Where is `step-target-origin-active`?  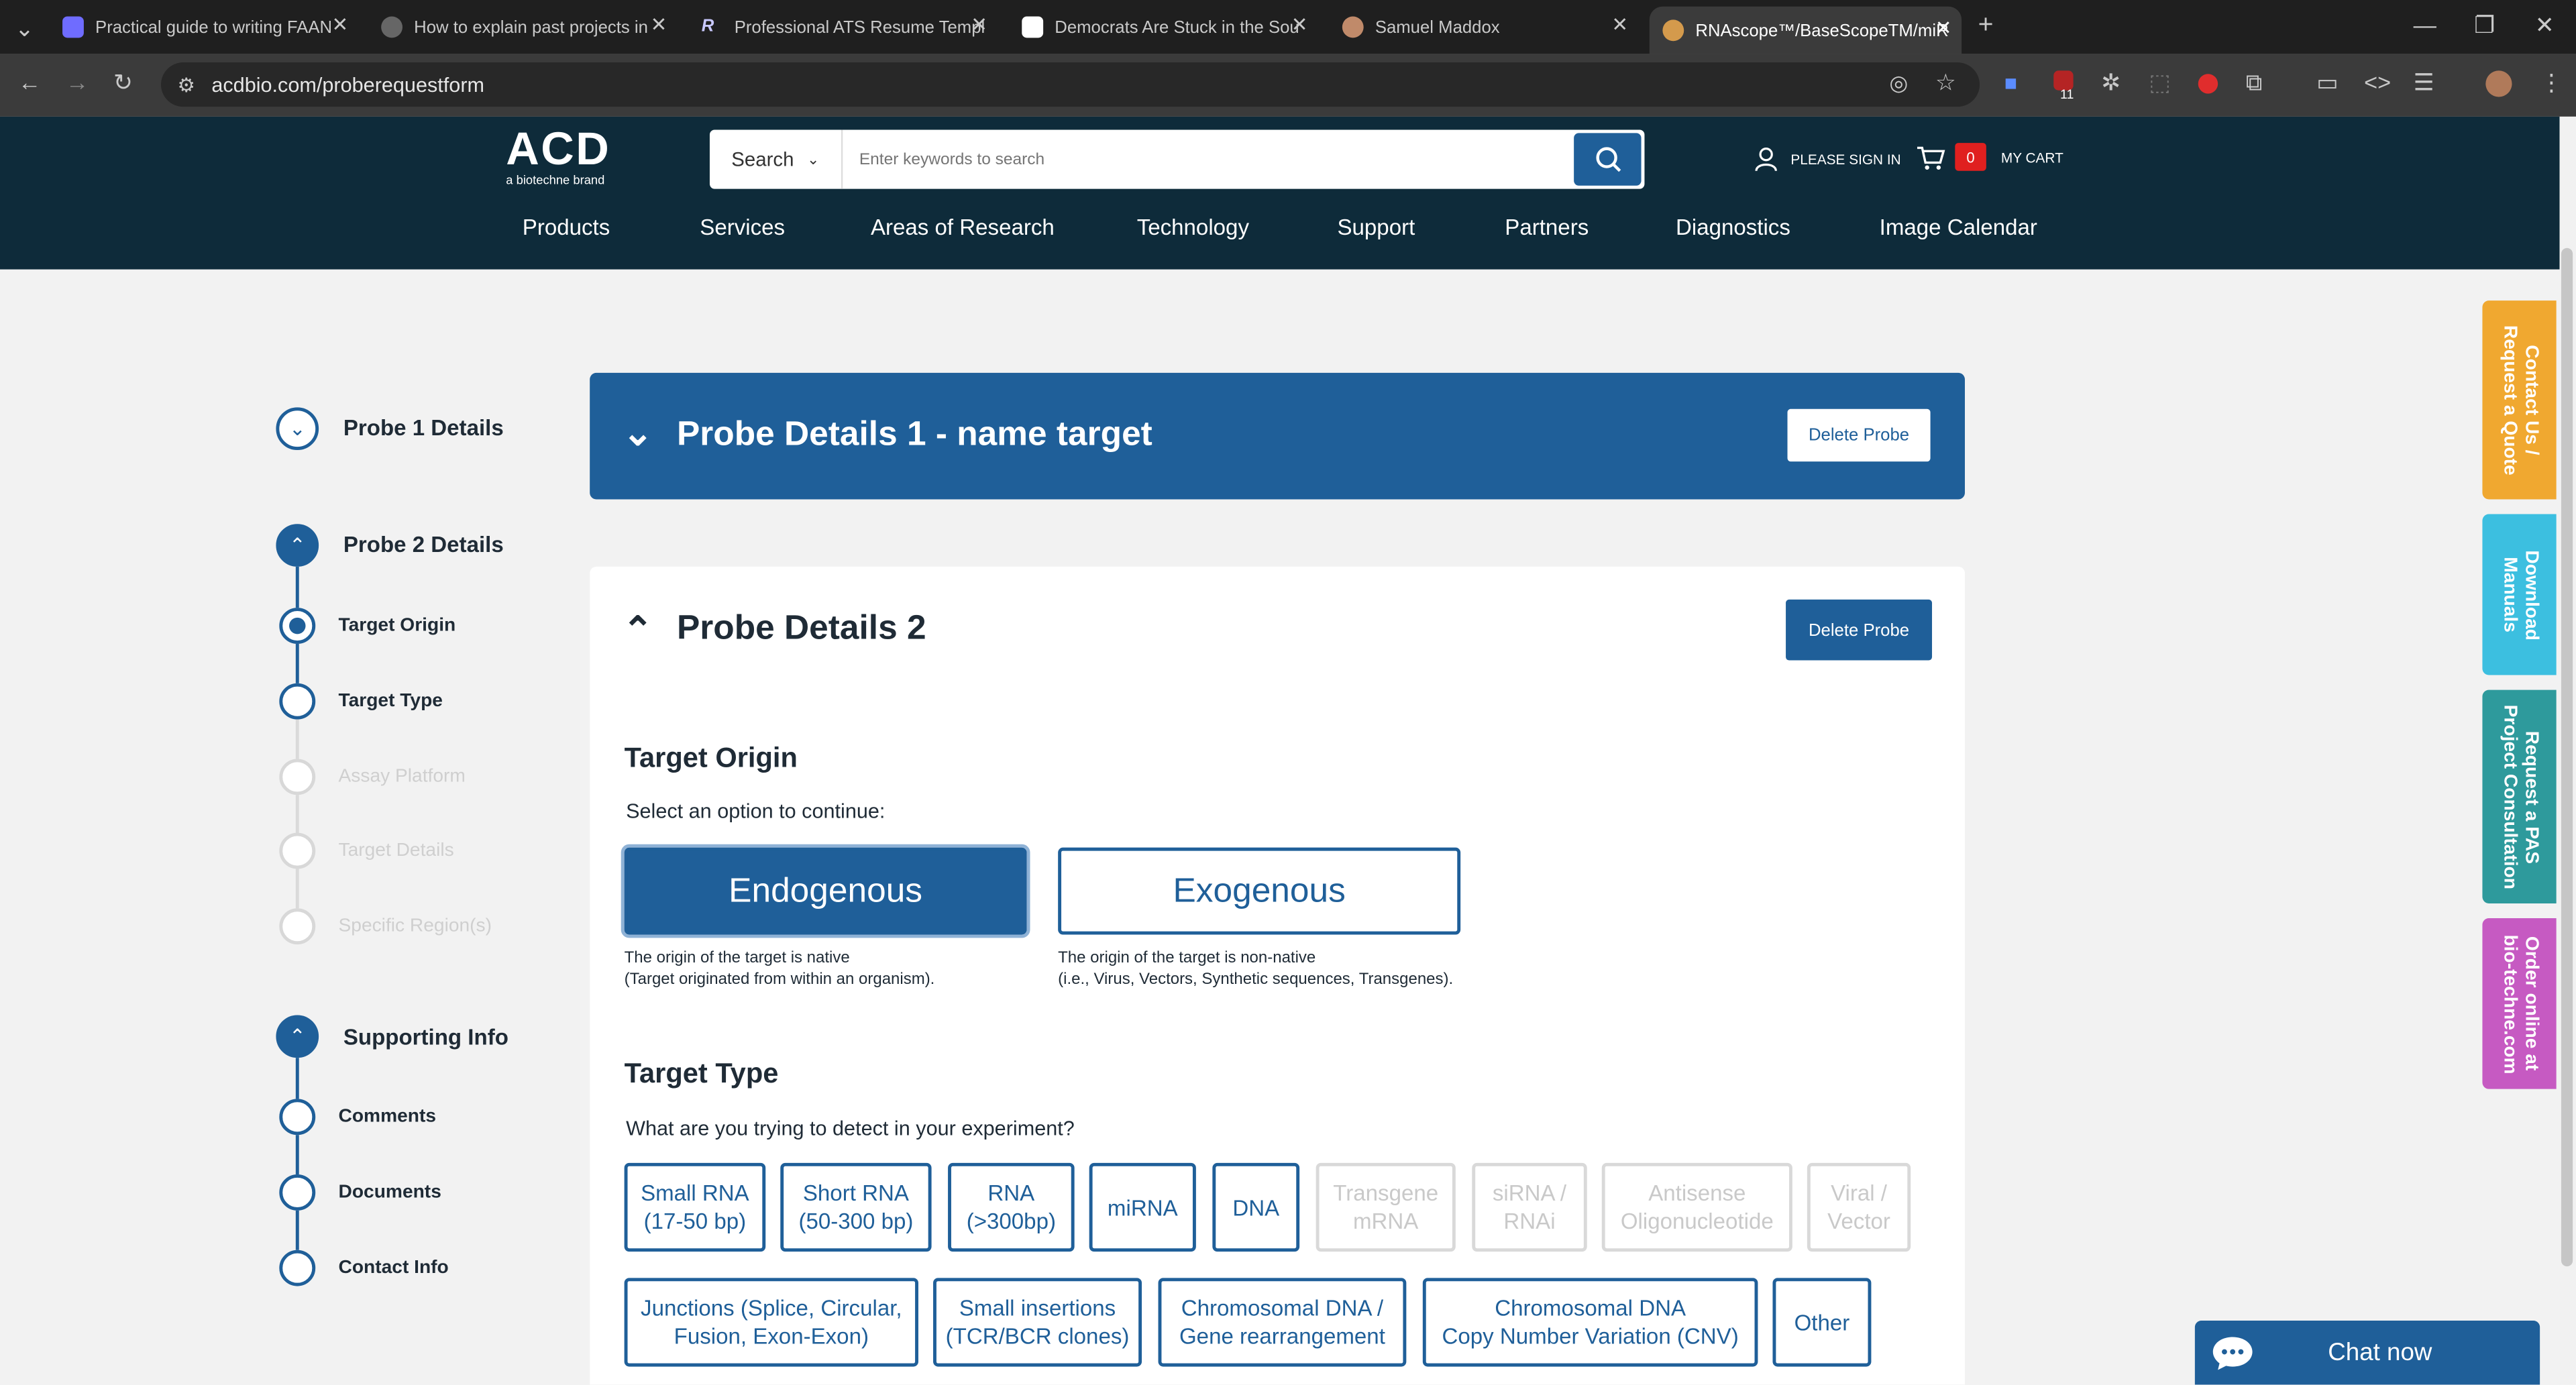
step-target-origin-active is located at coordinates (297, 627).